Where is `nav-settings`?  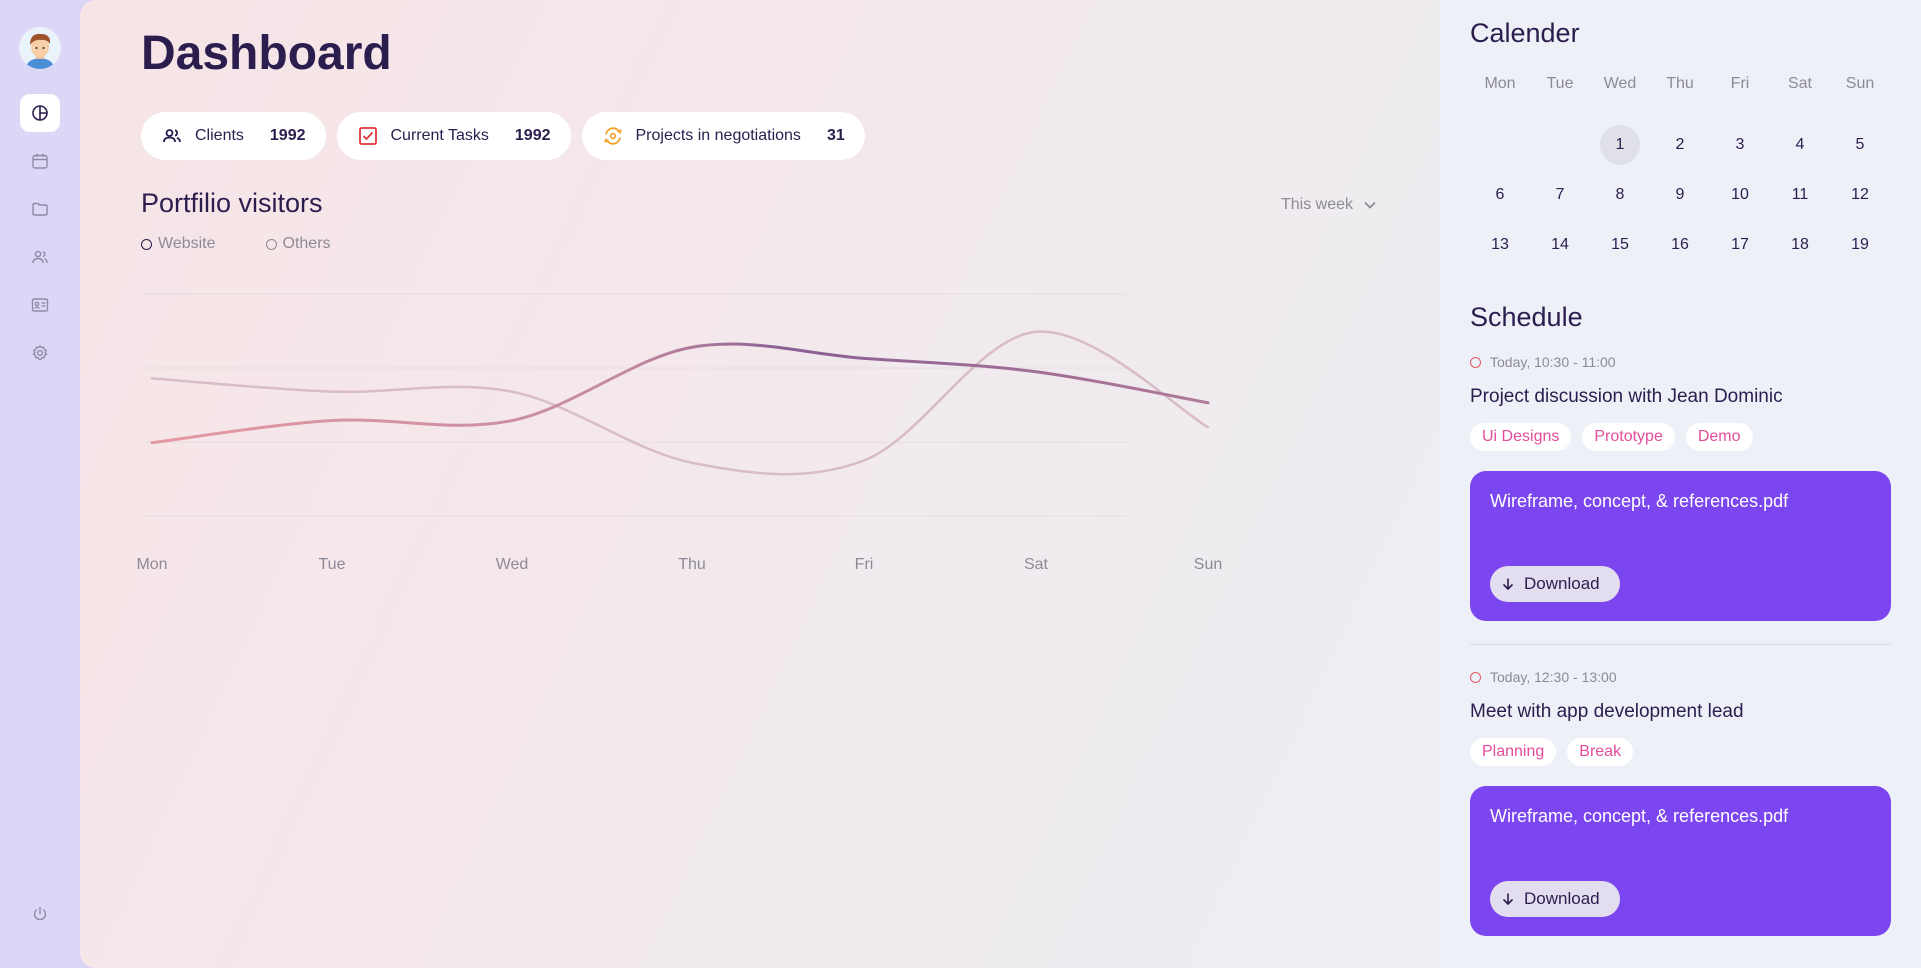
nav-settings is located at coordinates (40, 353).